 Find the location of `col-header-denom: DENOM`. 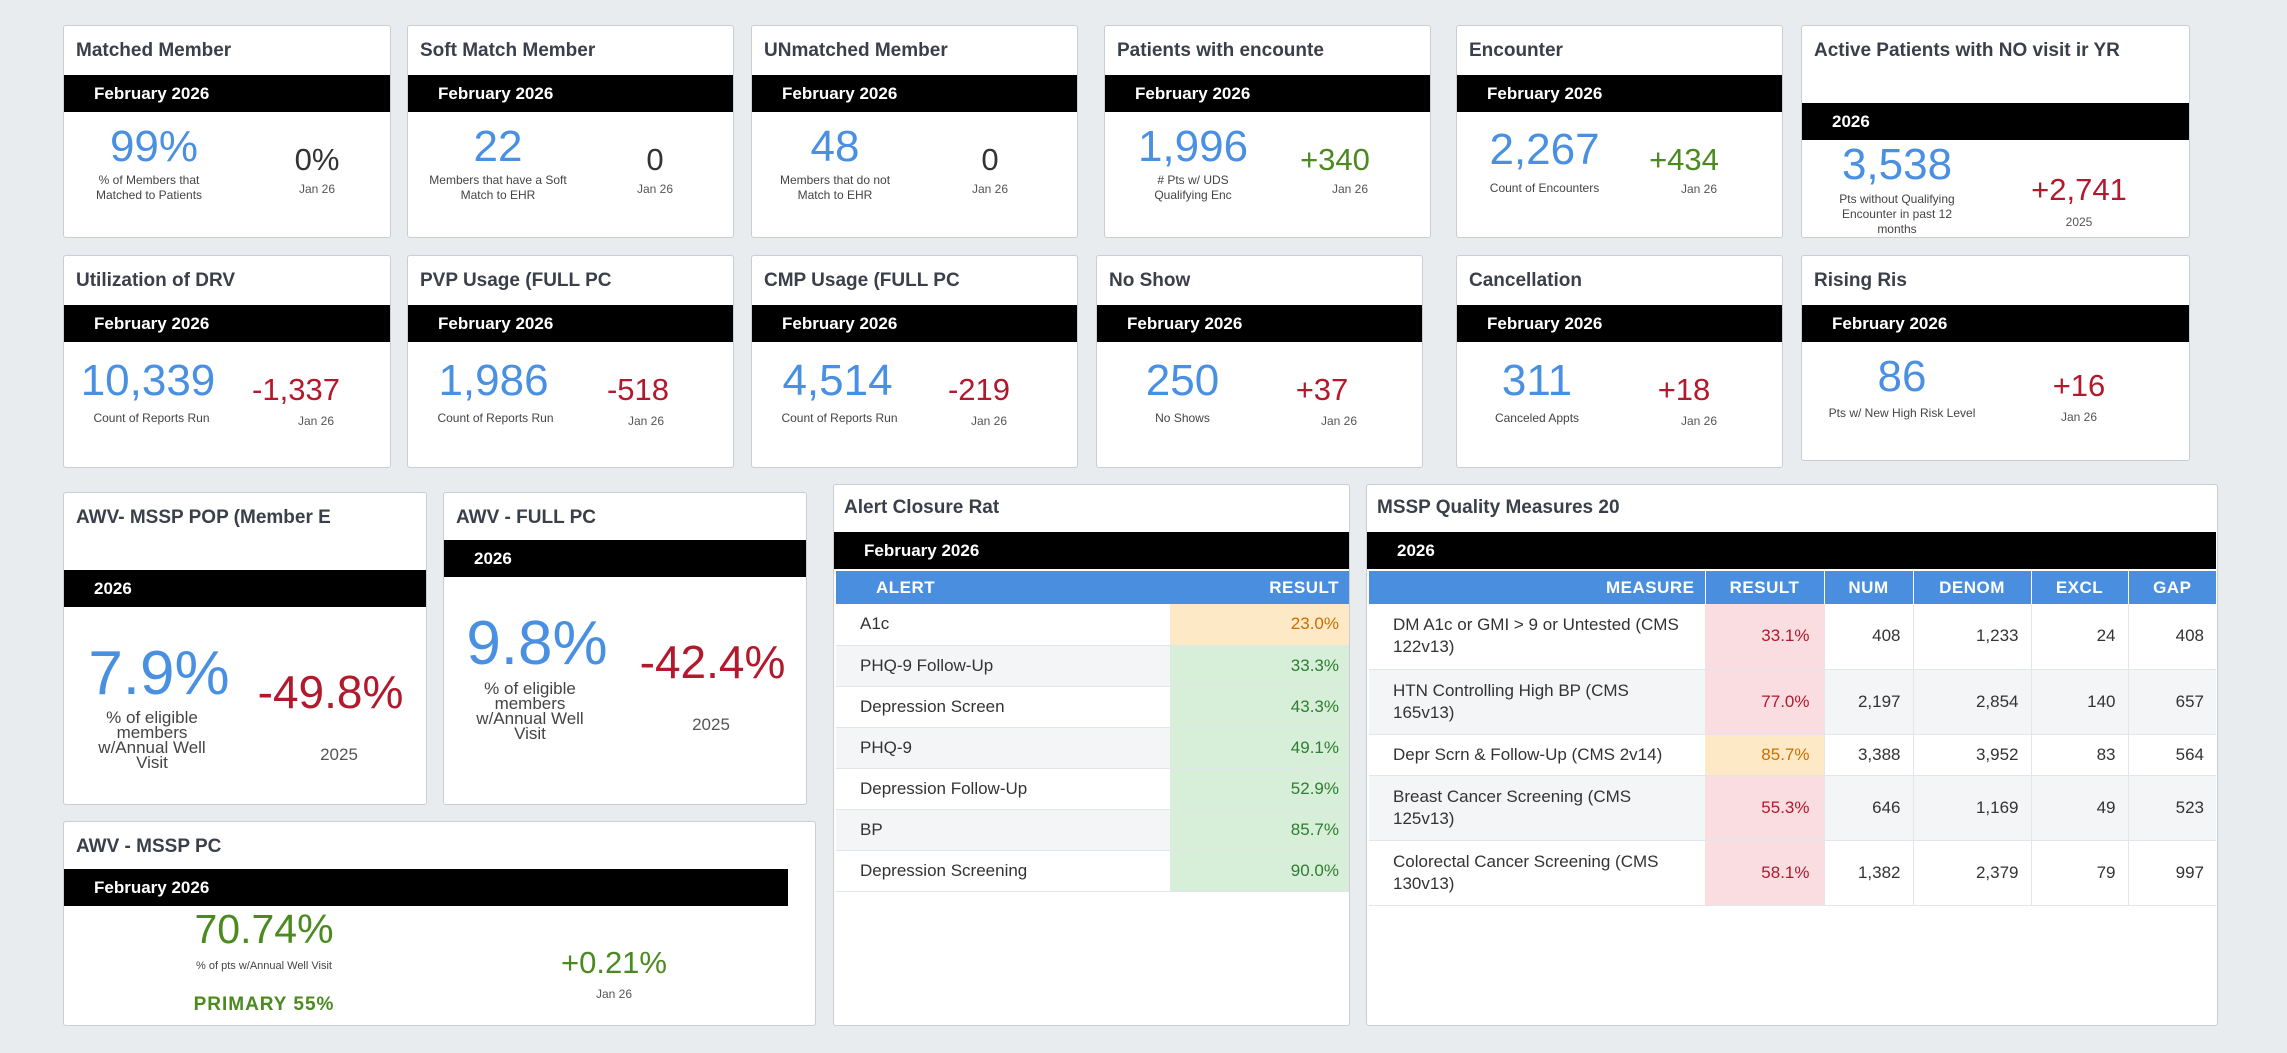

col-header-denom: DENOM is located at coordinates (1971, 587).